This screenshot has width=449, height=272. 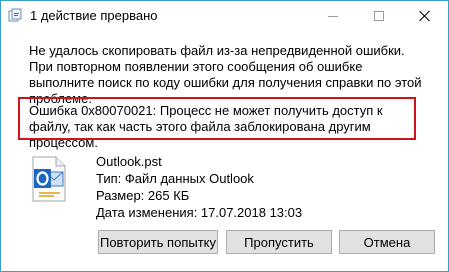 I want to click on file-size: Размер: 265 КБ, so click(x=143, y=195).